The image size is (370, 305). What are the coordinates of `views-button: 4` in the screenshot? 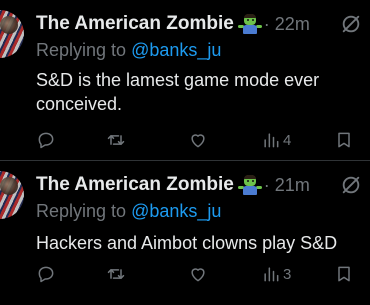 It's located at (276, 140).